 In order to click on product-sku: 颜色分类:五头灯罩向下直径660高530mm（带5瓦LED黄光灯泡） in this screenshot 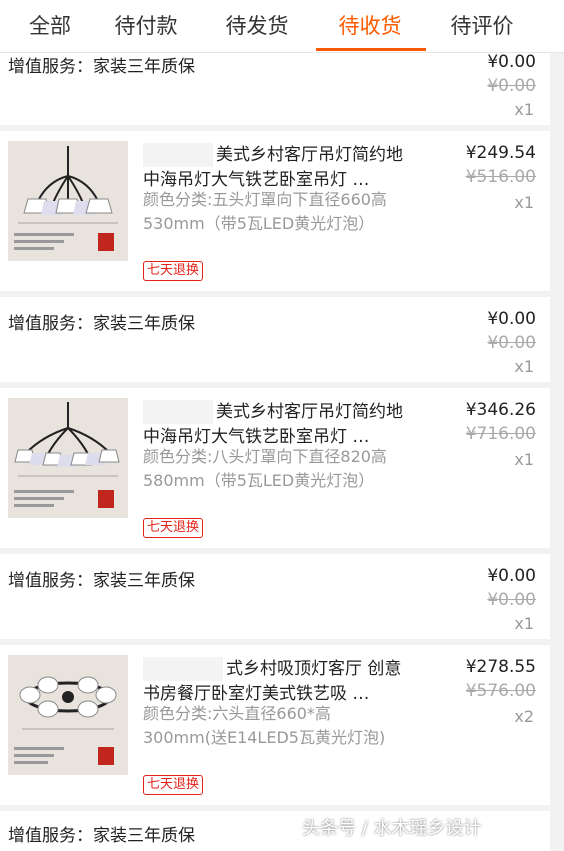, I will do `click(265, 211)`.